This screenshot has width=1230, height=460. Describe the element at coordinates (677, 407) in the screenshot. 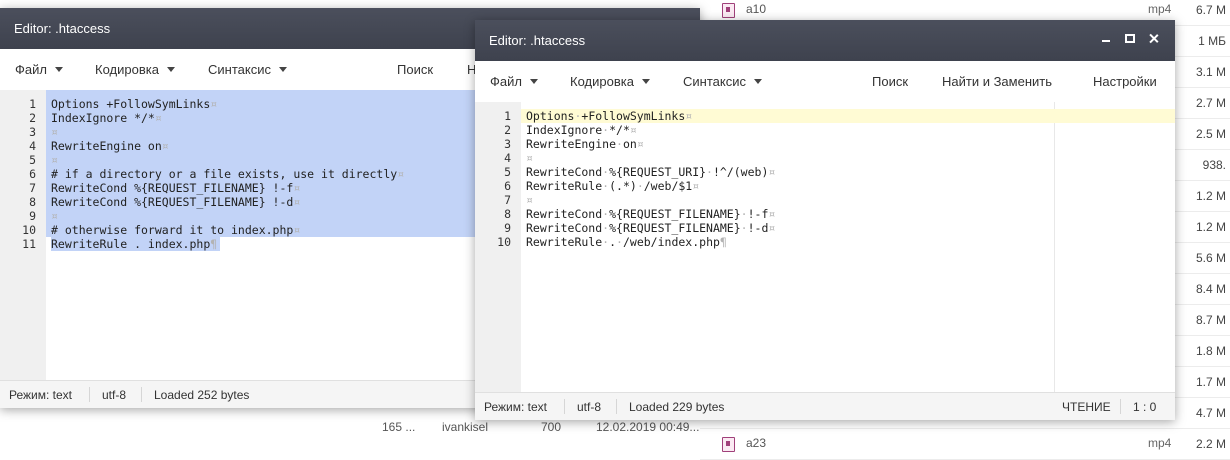

I see `status-loaded: Loaded 229 bytes` at that location.